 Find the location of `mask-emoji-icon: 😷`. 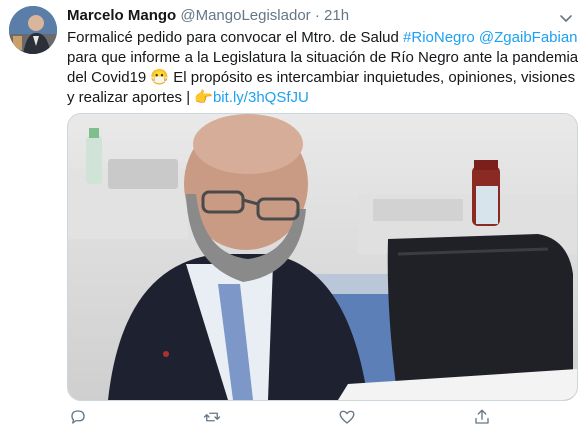

mask-emoji-icon: 😷 is located at coordinates (160, 77).